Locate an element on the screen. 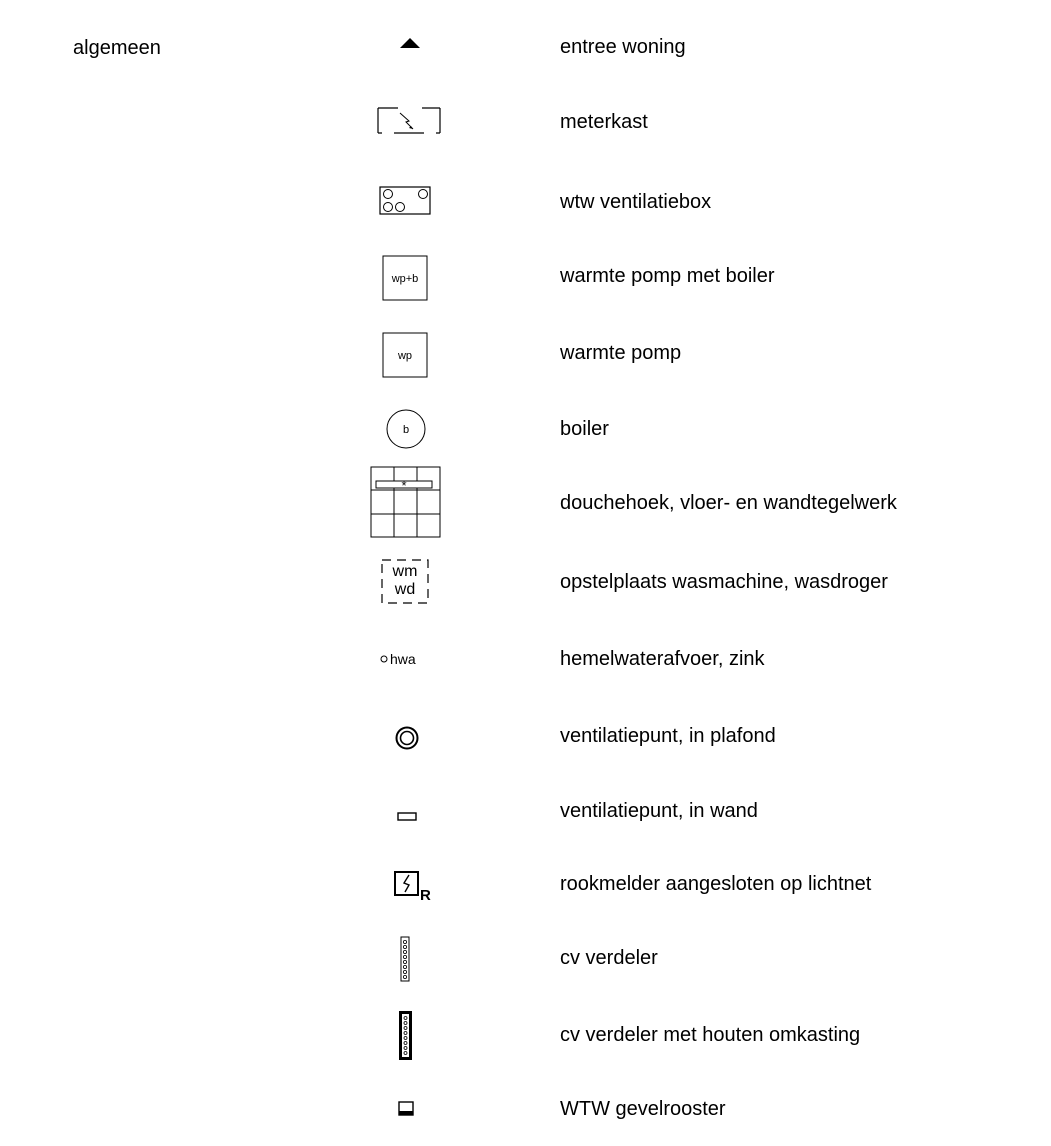 The image size is (1051, 1146). legend-row: cv verdeler met houten omkasting is located at coordinates (525, 1035).